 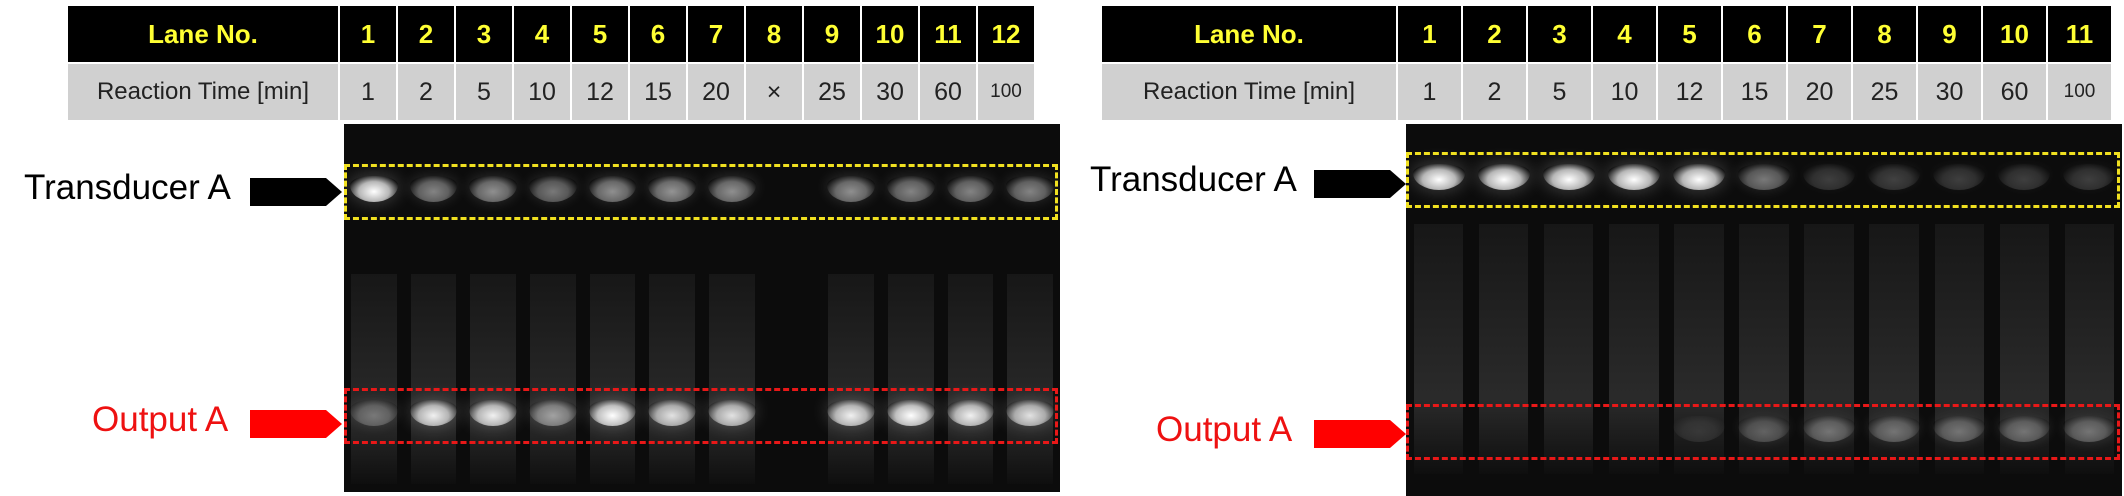 I want to click on lane-number-row: Lane No. 1 2 3 4 5 6 7 8 9 10 11, so click(x=1606, y=34).